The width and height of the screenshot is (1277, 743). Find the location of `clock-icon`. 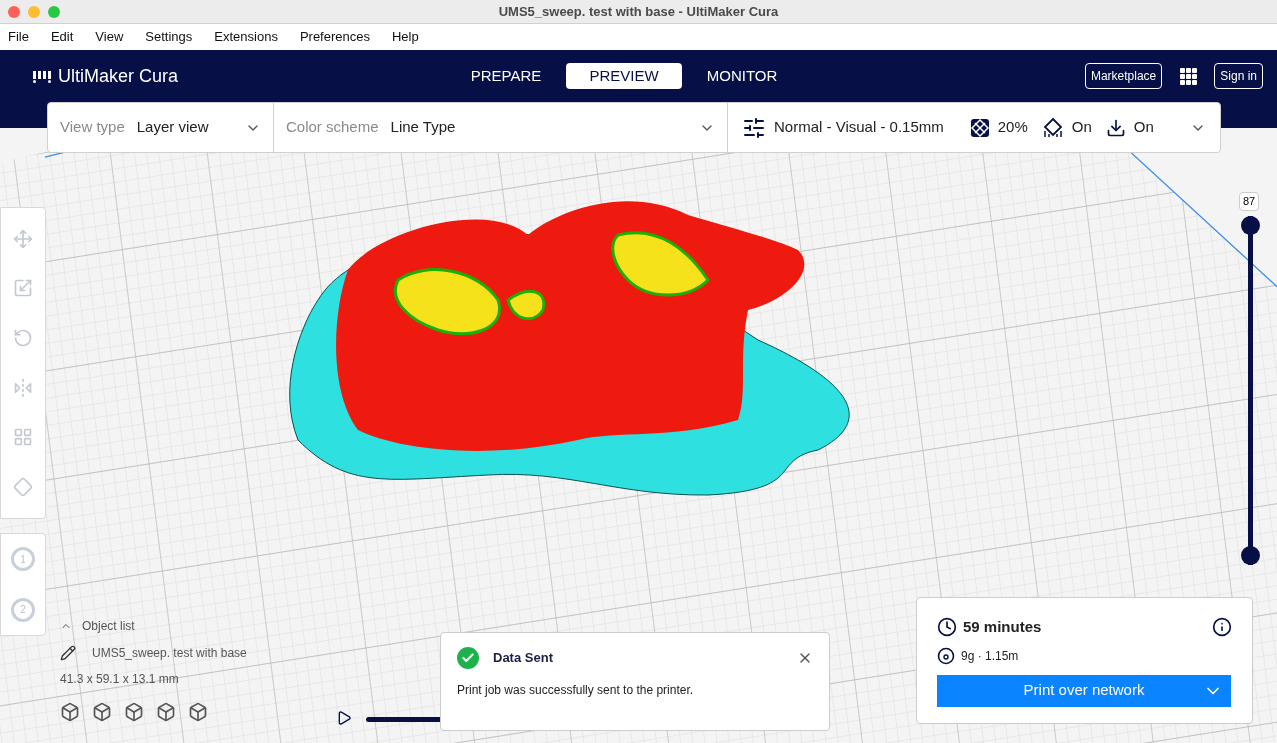

clock-icon is located at coordinates (947, 627).